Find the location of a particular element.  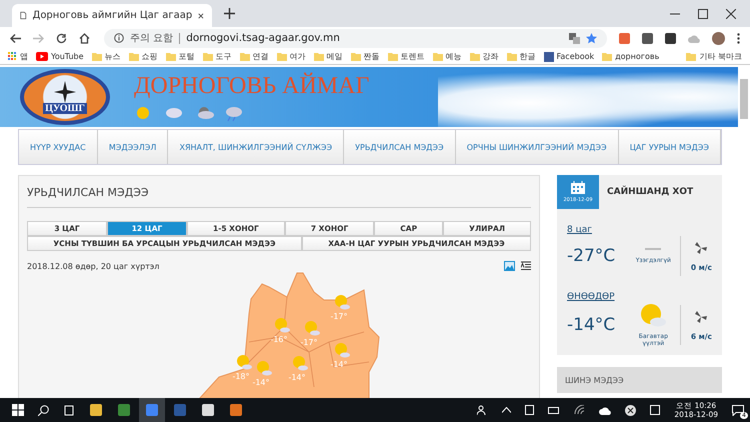

task-view-icon is located at coordinates (69, 410).